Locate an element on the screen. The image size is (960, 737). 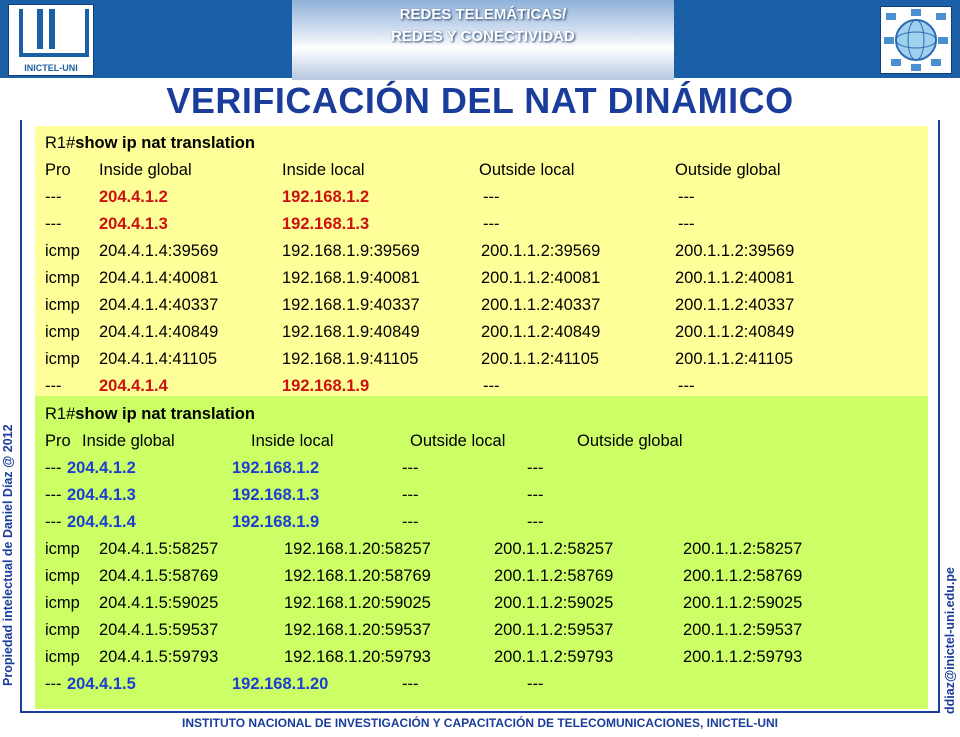
cell-outside-global: 200.1.1.2:41105 is located at coordinates (734, 359).